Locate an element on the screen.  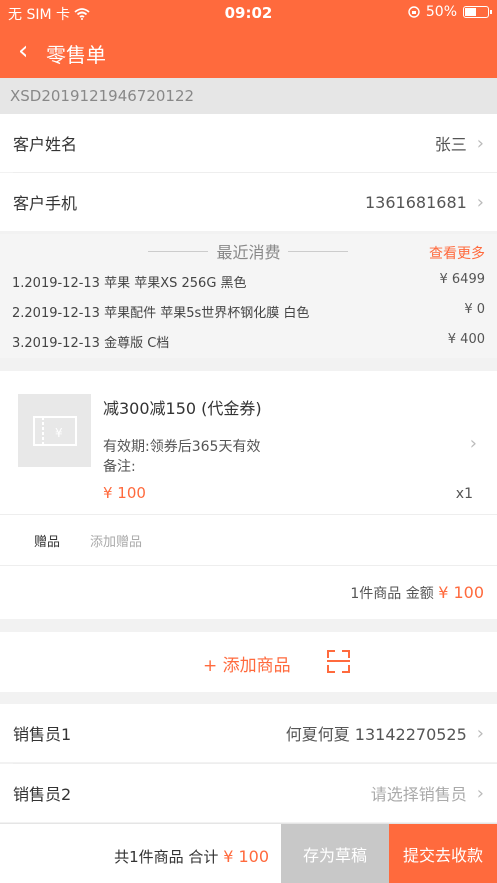
bottom-bar: 共1件商品 合计 ¥ 100 存为草稿 提交去收款 is located at coordinates (248, 853).